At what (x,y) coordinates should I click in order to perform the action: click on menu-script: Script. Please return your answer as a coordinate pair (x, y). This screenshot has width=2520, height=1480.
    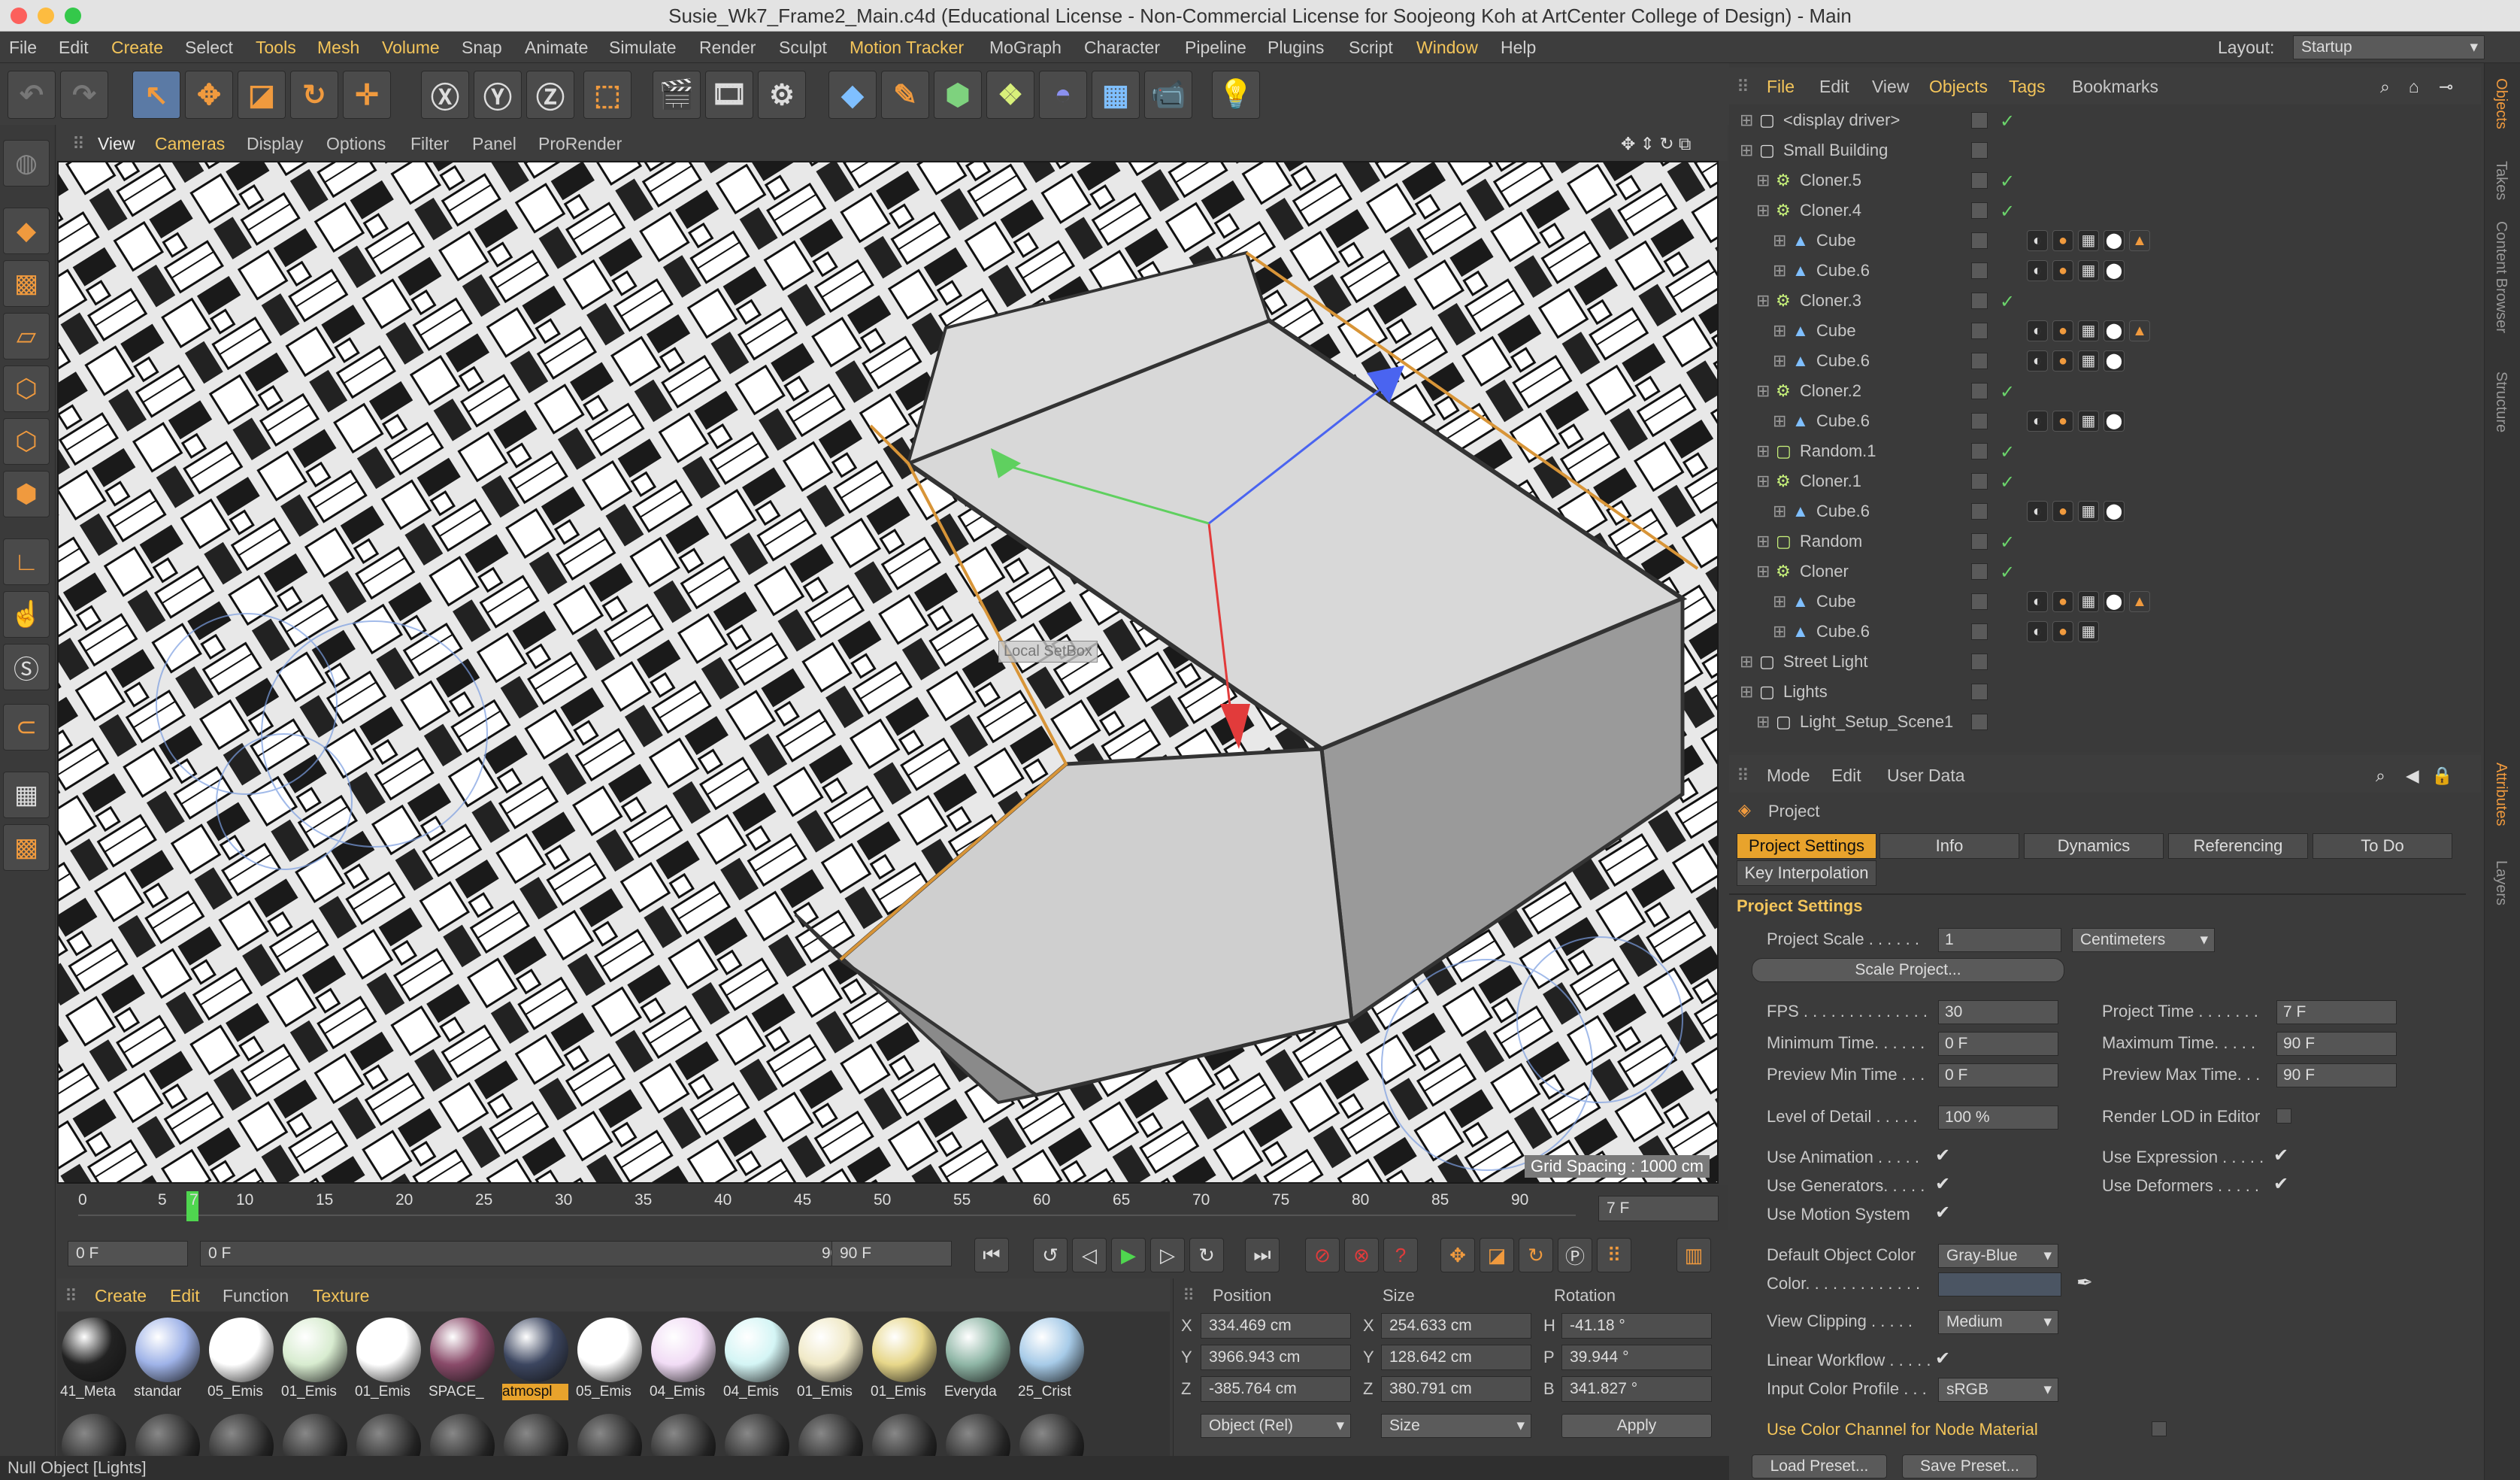
    Looking at the image, I should click on (1371, 48).